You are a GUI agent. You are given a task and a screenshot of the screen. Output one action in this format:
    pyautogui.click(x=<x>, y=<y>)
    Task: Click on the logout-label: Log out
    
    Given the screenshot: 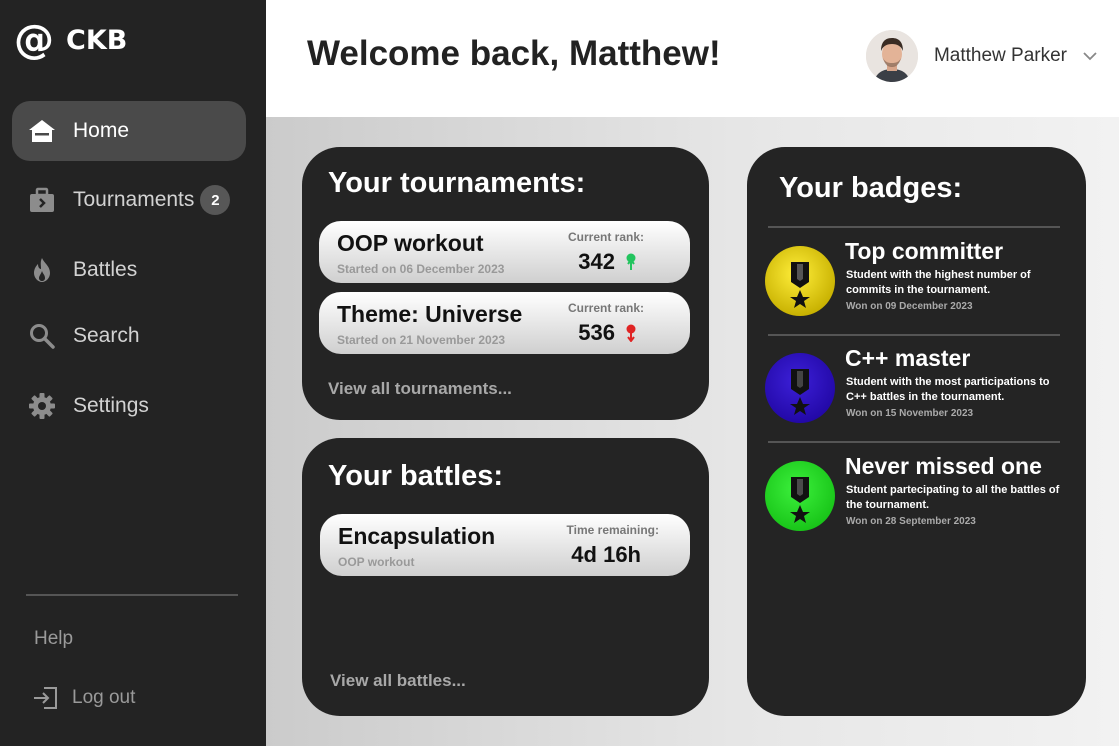 What is the action you would take?
    pyautogui.click(x=104, y=697)
    